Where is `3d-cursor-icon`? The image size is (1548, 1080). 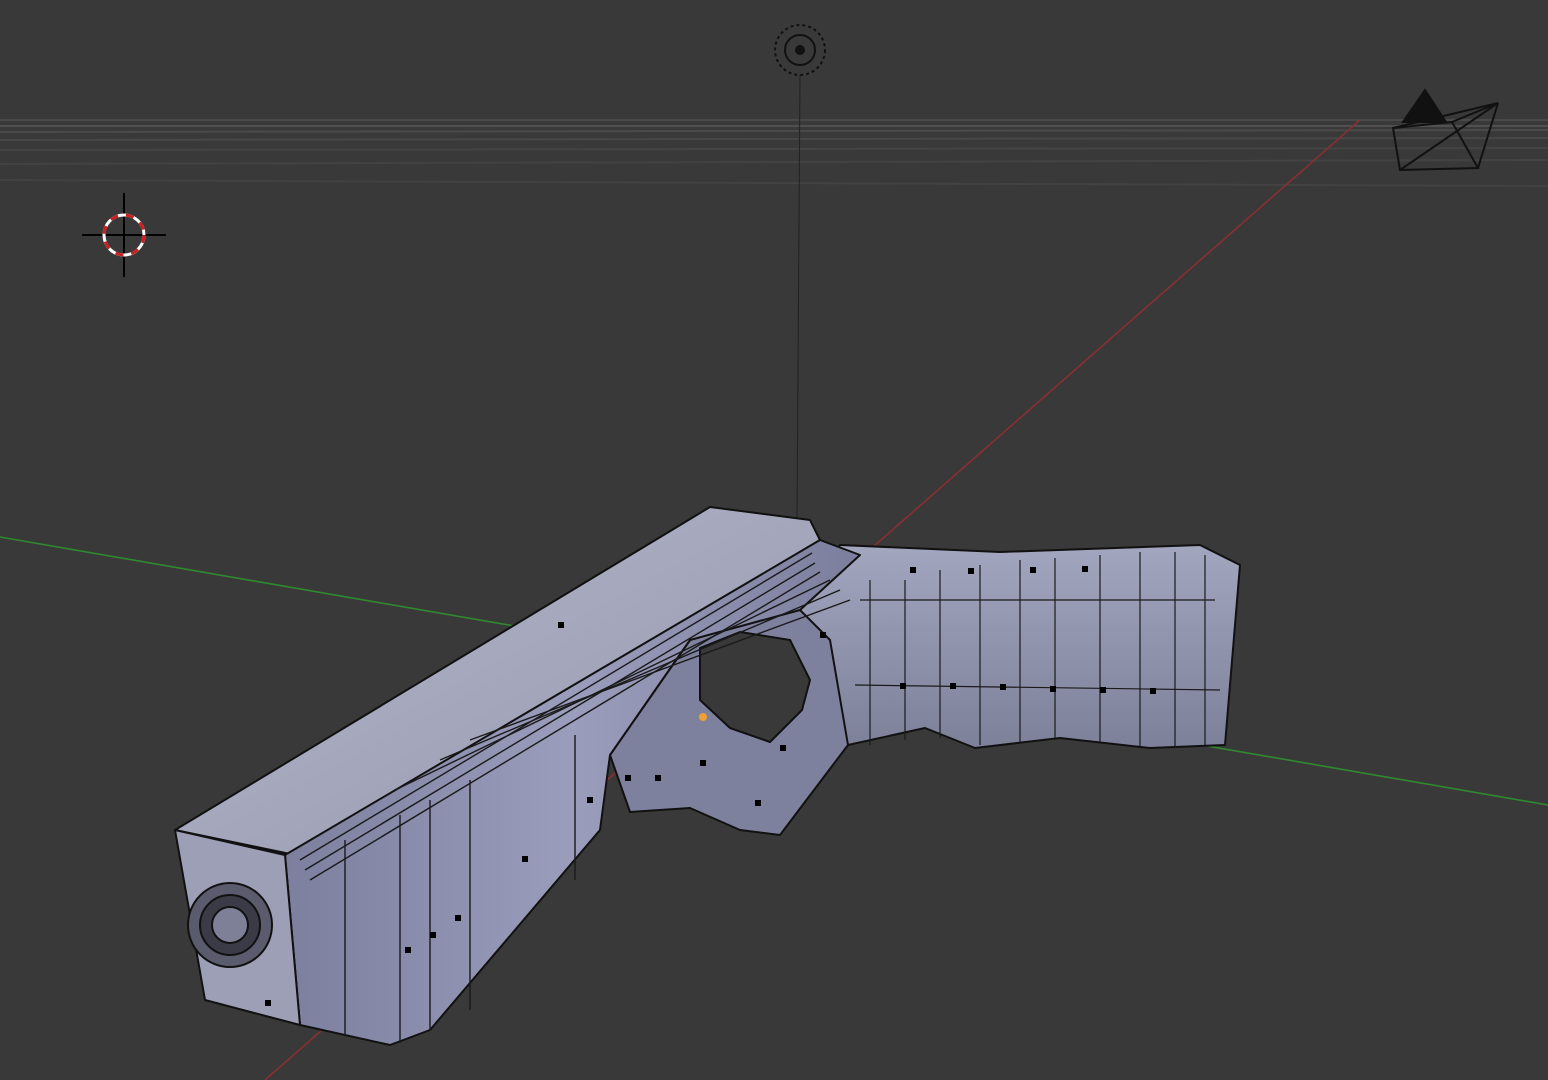 3d-cursor-icon is located at coordinates (124, 235).